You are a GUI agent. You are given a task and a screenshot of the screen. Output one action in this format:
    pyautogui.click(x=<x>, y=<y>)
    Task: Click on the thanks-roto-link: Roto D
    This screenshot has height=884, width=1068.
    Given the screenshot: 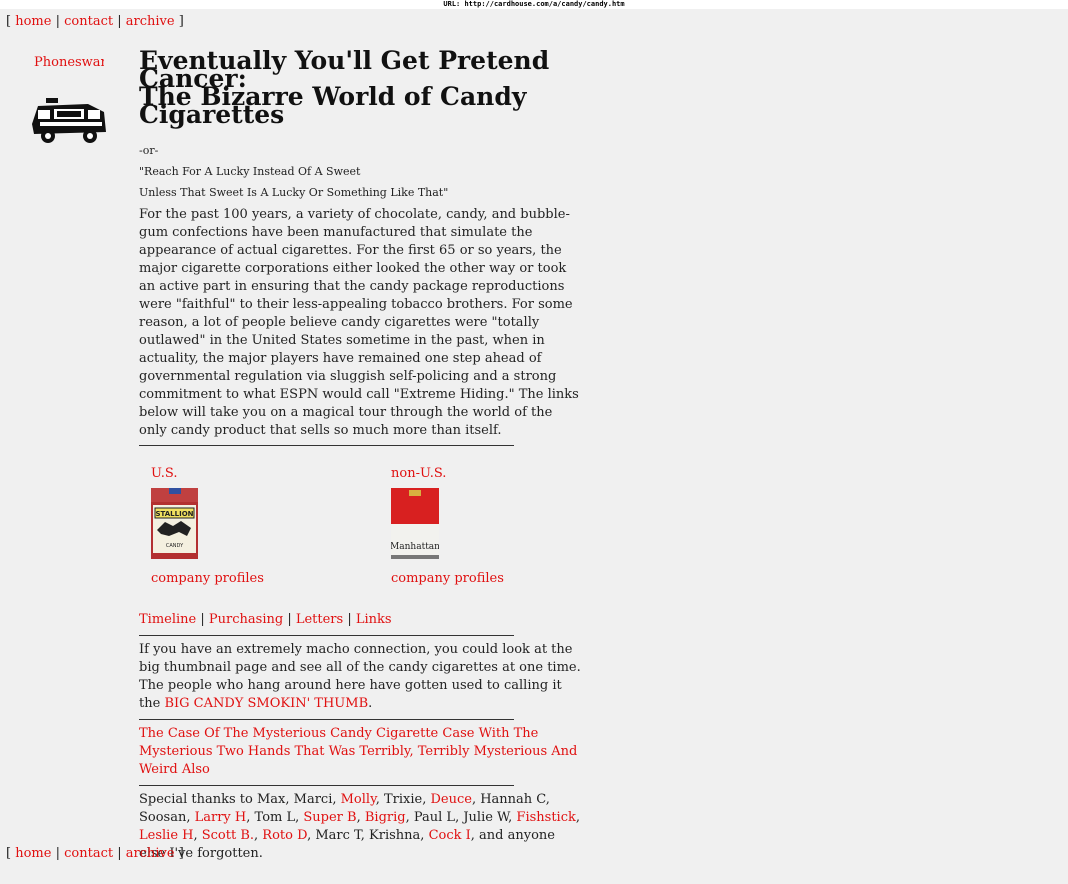 What is the action you would take?
    pyautogui.click(x=284, y=835)
    